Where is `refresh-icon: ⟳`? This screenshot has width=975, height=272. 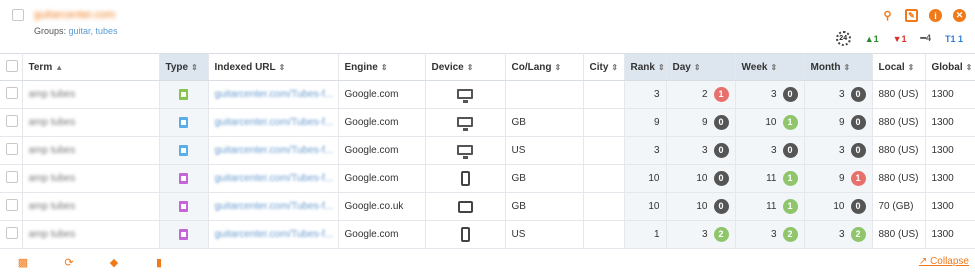 refresh-icon: ⟳ is located at coordinates (69, 262).